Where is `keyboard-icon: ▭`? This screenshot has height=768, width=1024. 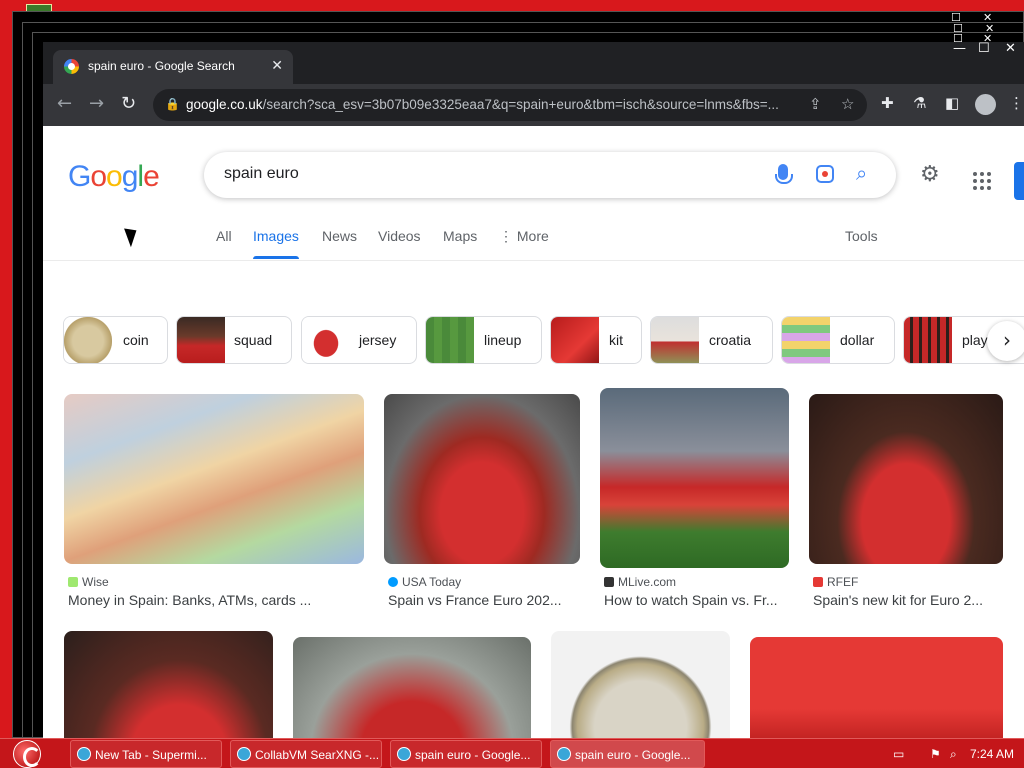
keyboard-icon: ▭ is located at coordinates (898, 754).